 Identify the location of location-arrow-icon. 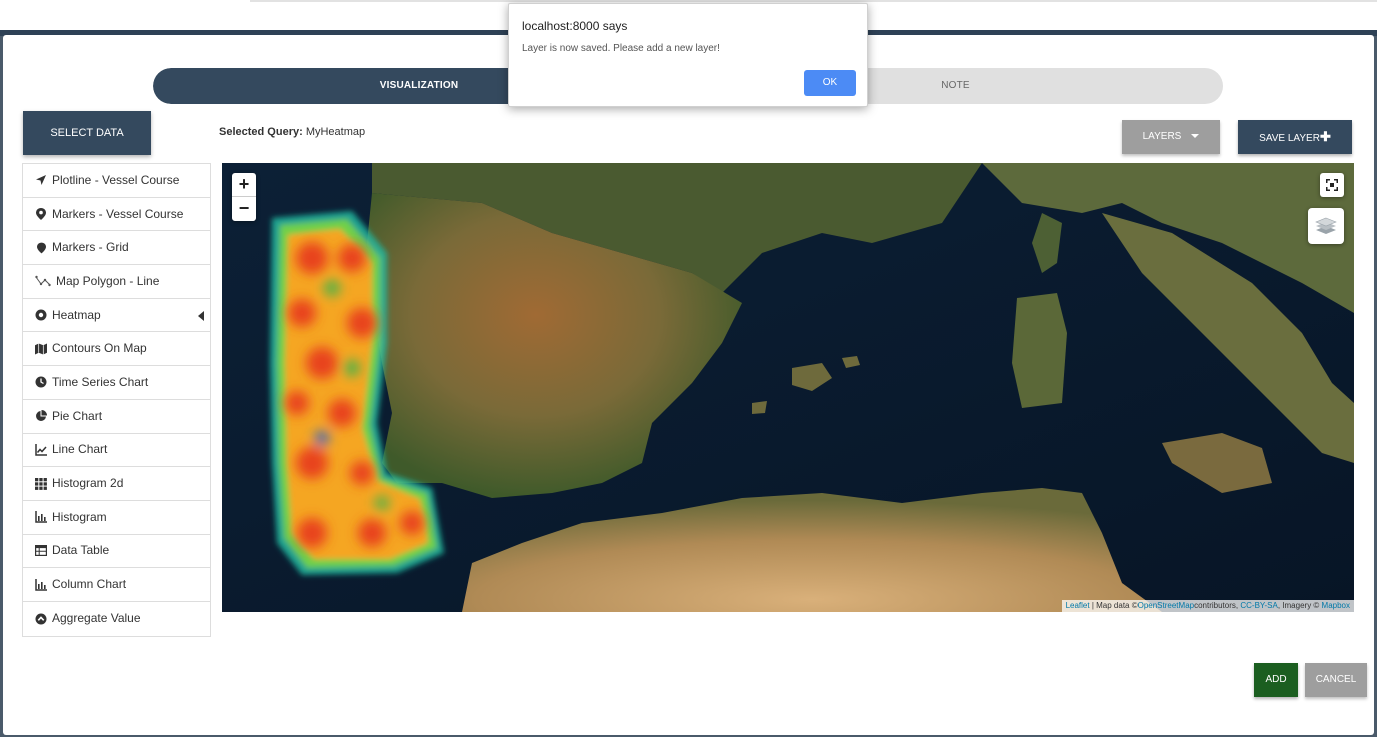
(41, 180).